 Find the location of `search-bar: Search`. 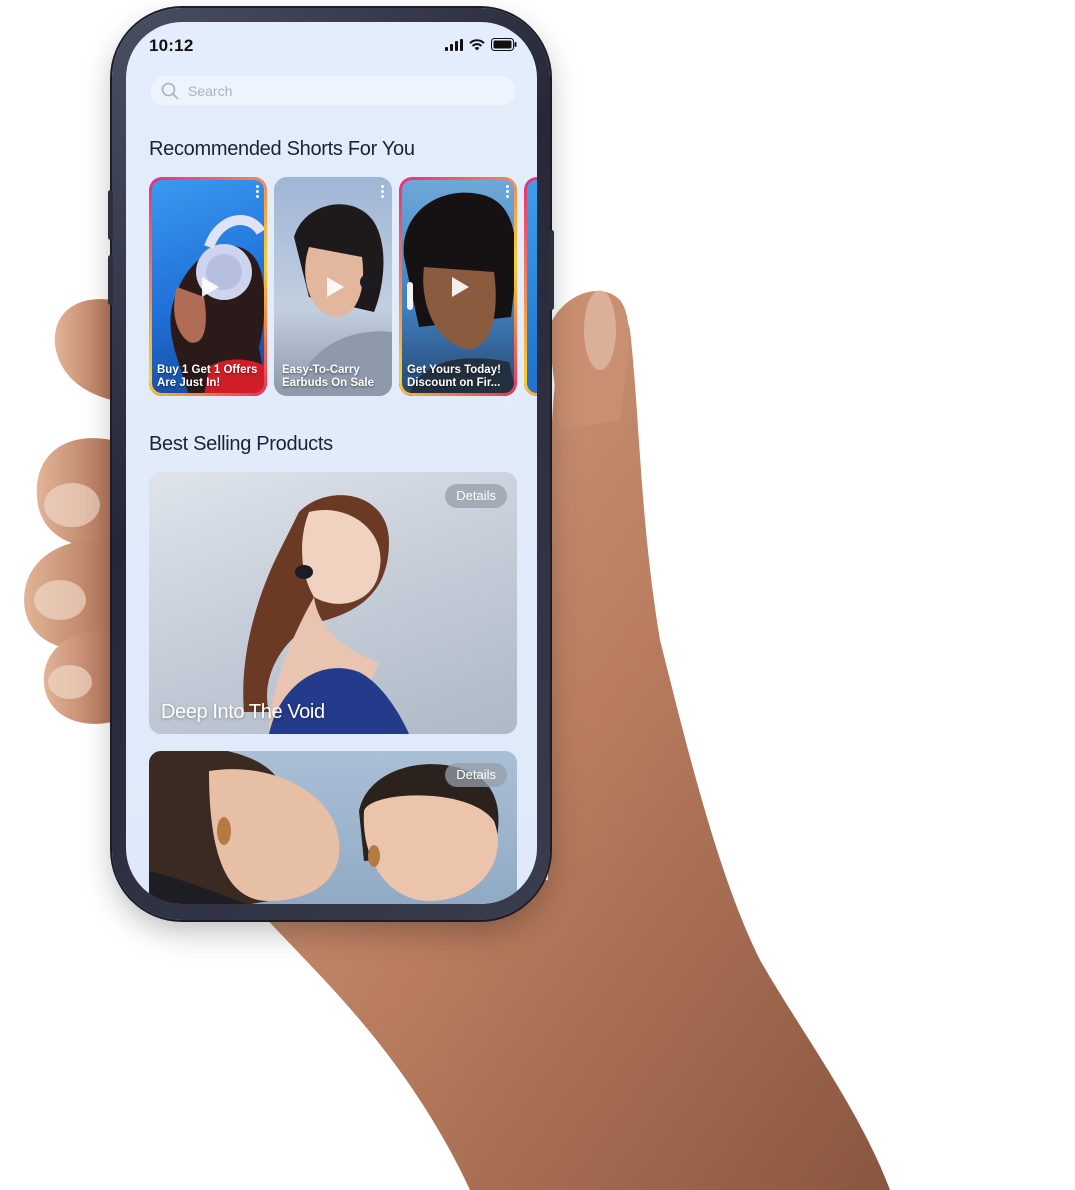

search-bar: Search is located at coordinates (333, 91).